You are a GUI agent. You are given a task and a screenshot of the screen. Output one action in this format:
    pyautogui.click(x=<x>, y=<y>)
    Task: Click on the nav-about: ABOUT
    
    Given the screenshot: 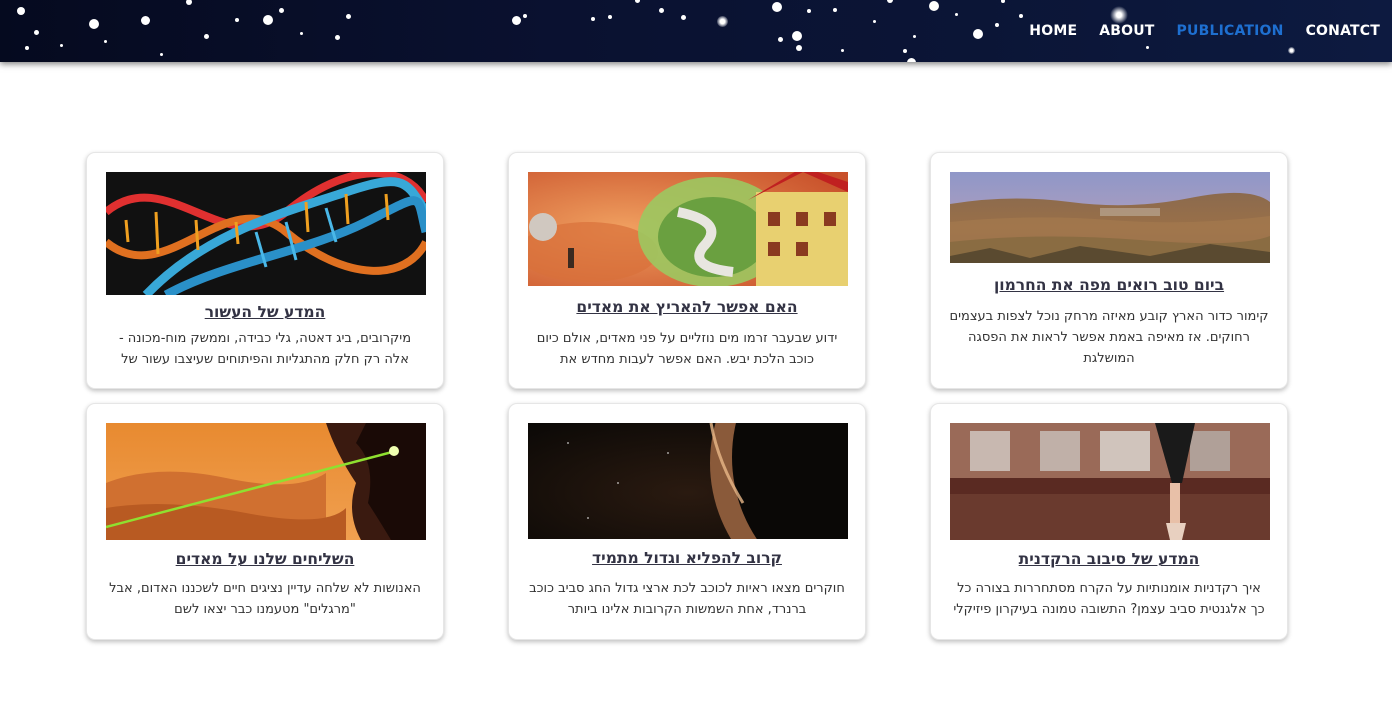 What is the action you would take?
    pyautogui.click(x=1126, y=31)
    